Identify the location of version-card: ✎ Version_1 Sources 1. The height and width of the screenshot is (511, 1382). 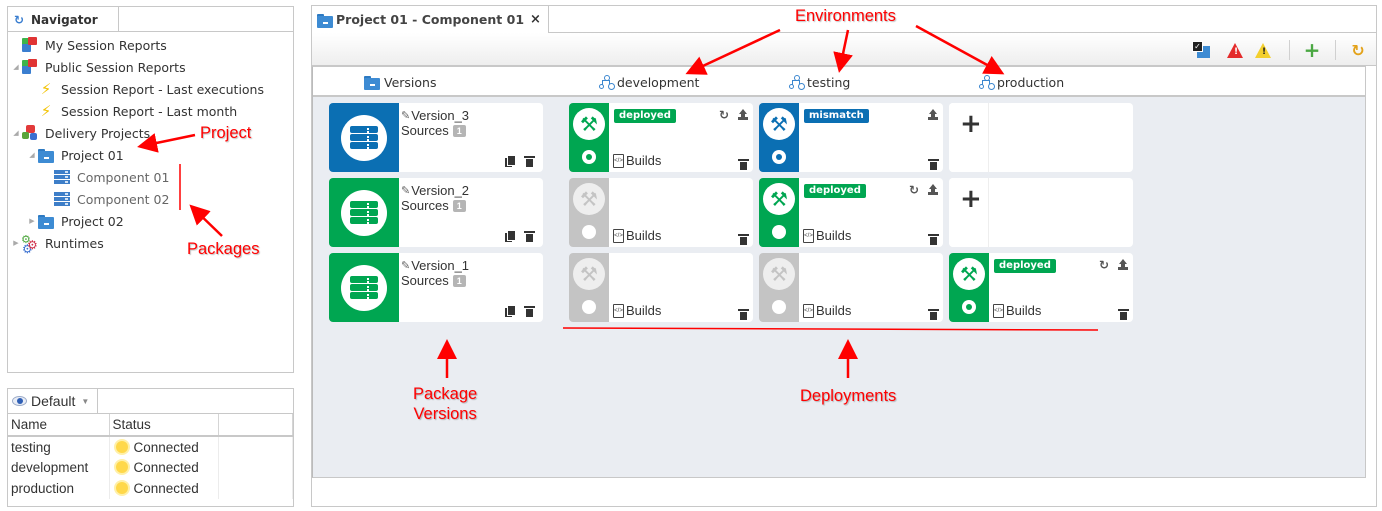
(436, 287).